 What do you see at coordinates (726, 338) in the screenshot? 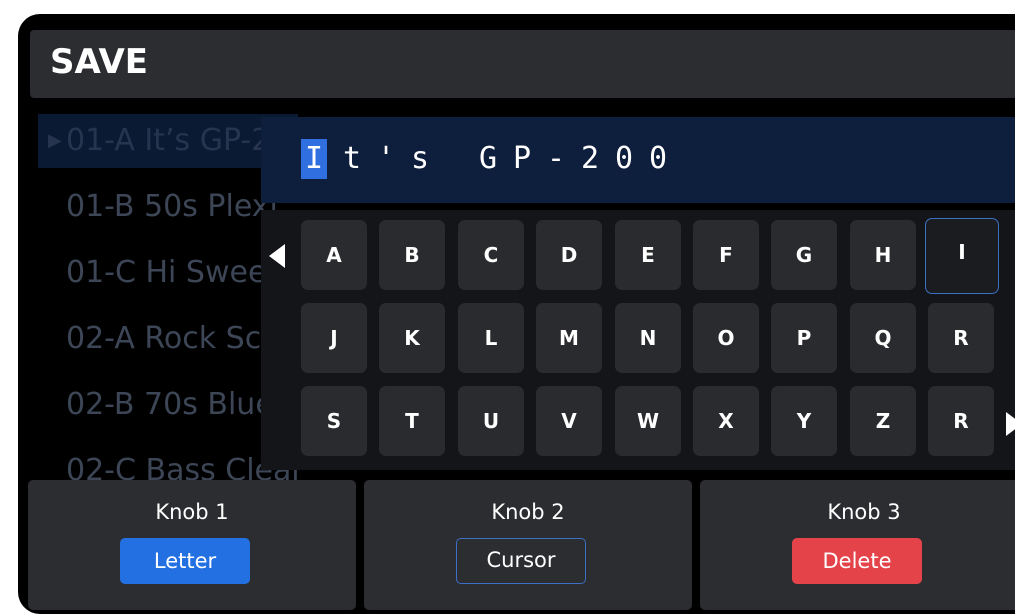
I see `key-o: O` at bounding box center [726, 338].